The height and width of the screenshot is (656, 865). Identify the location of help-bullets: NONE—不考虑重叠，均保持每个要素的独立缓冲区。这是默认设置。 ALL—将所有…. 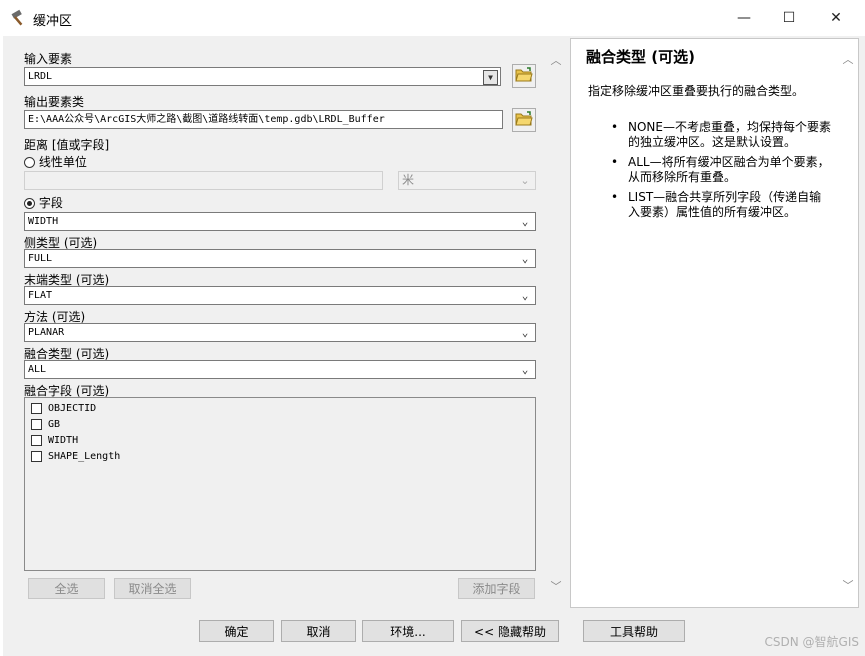
(722, 172).